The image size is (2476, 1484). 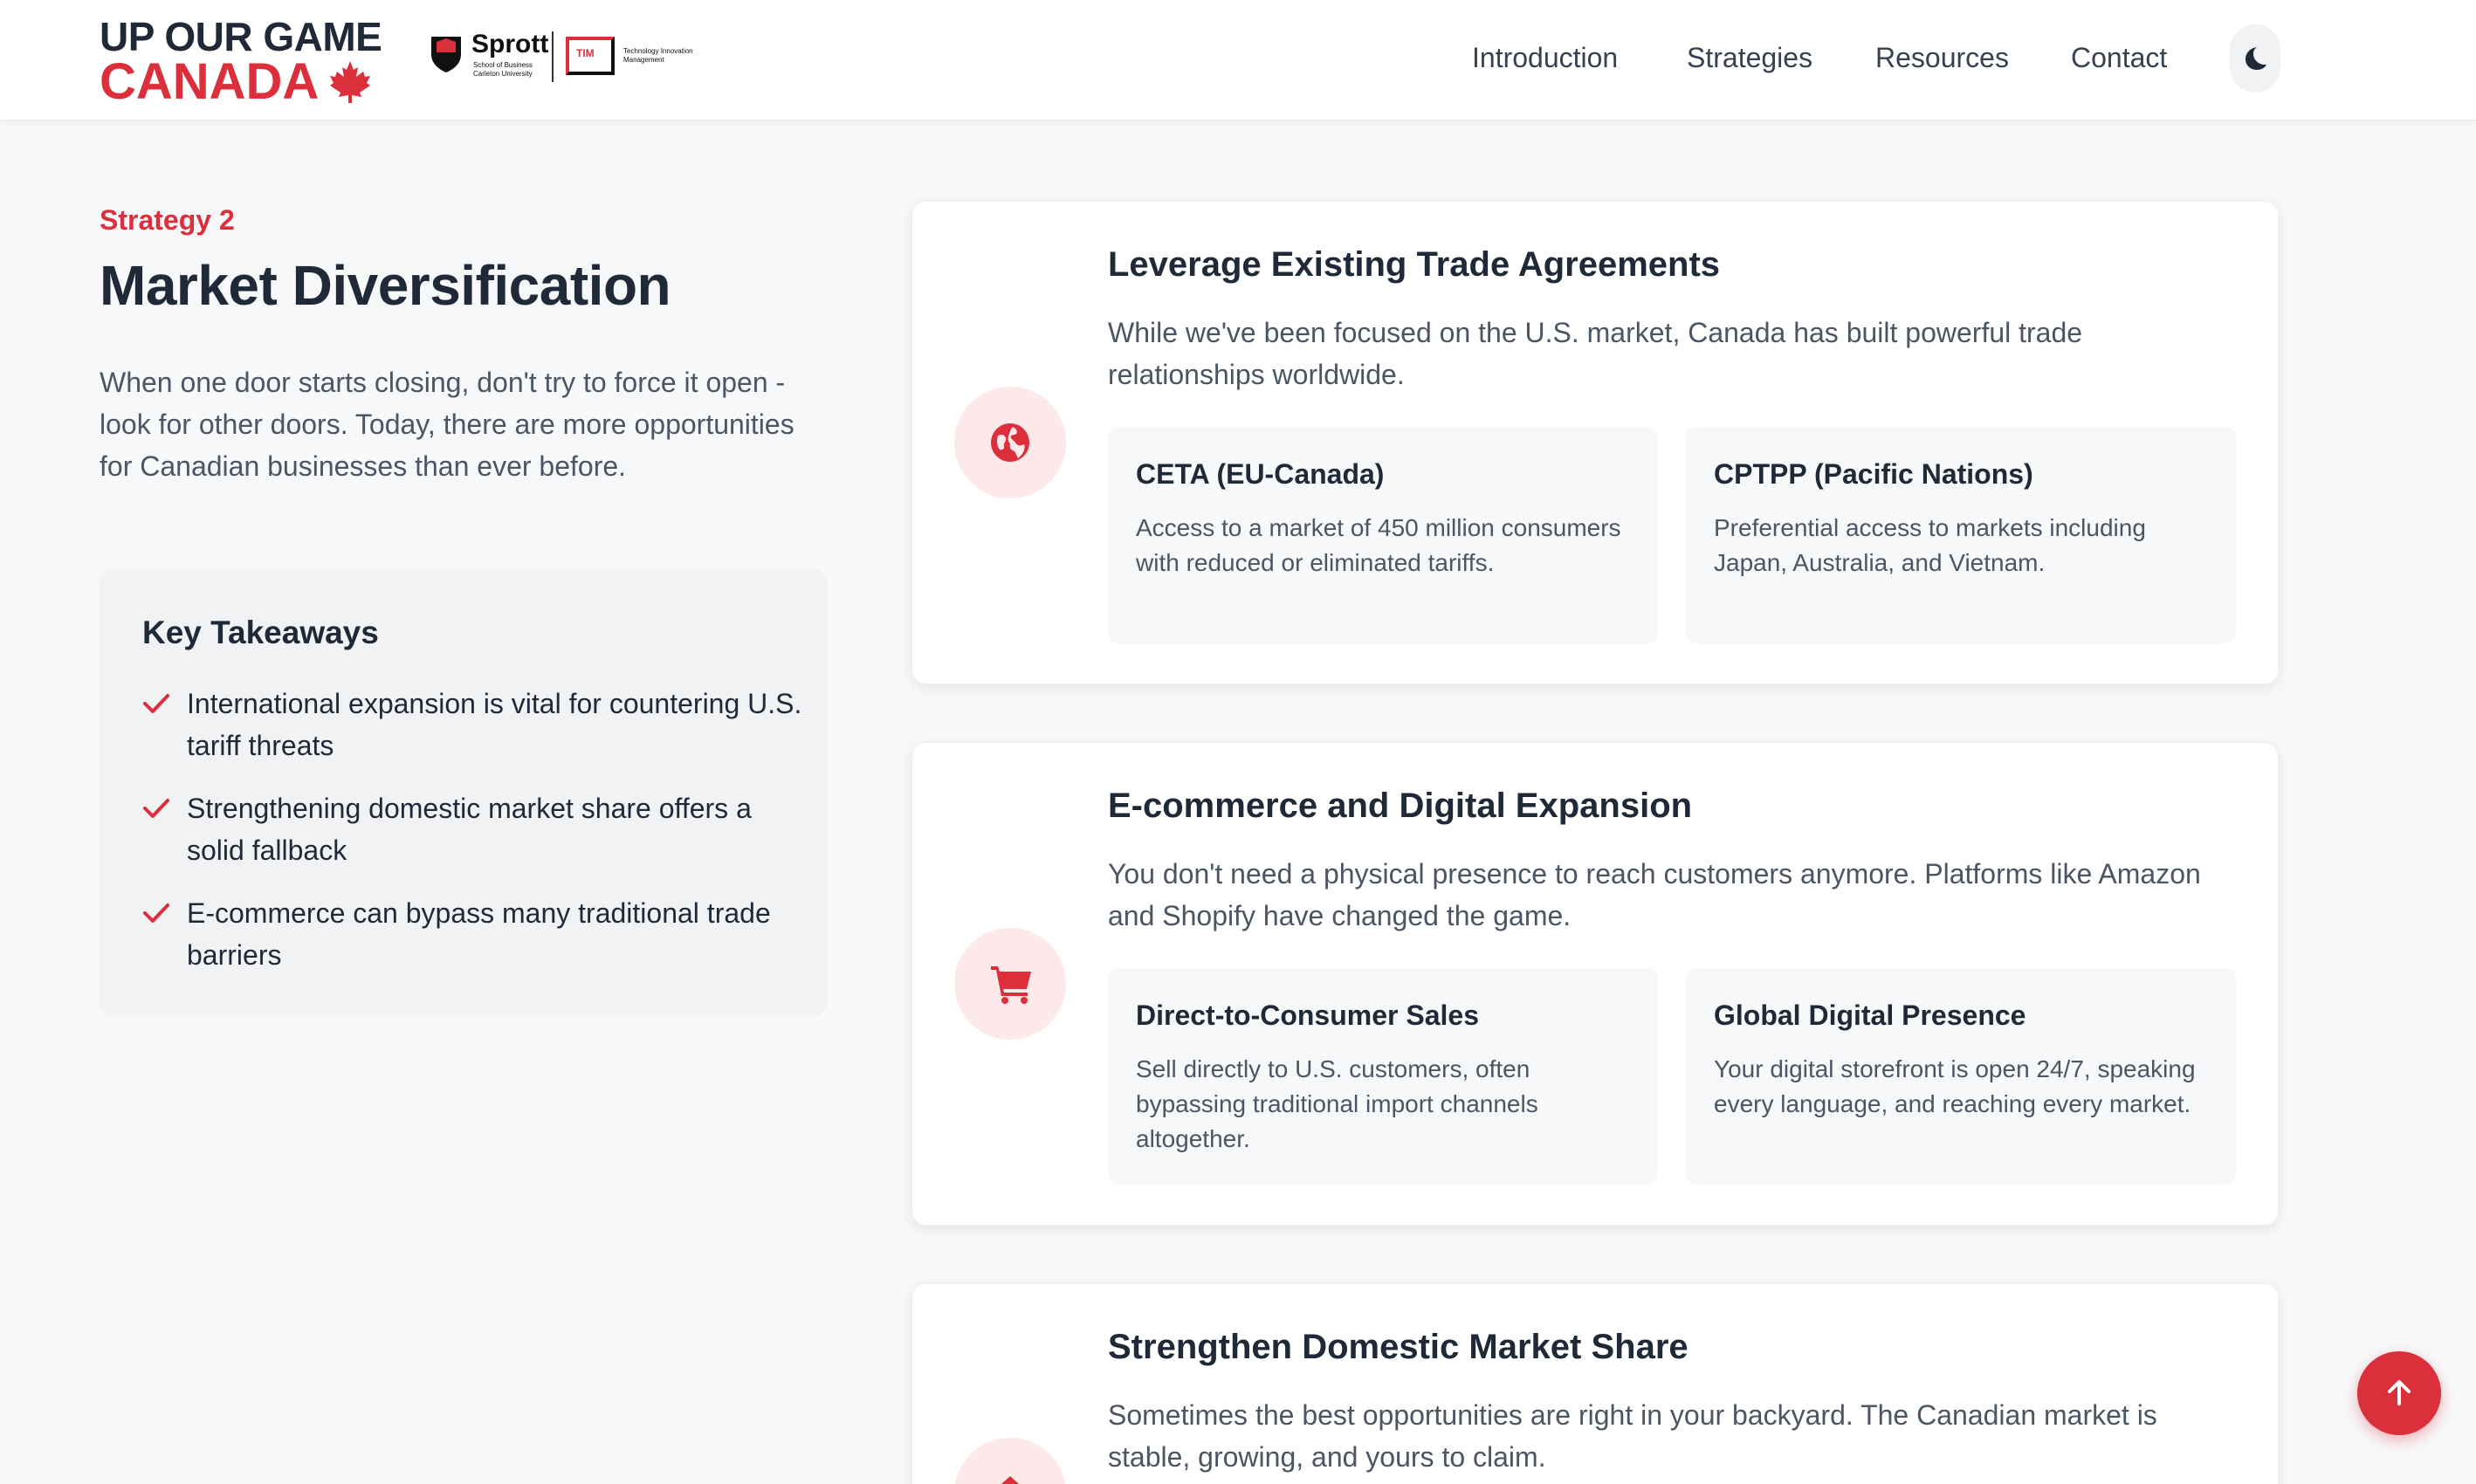 I want to click on card-title: Strengthen Domestic Market Share, so click(x=1398, y=1347).